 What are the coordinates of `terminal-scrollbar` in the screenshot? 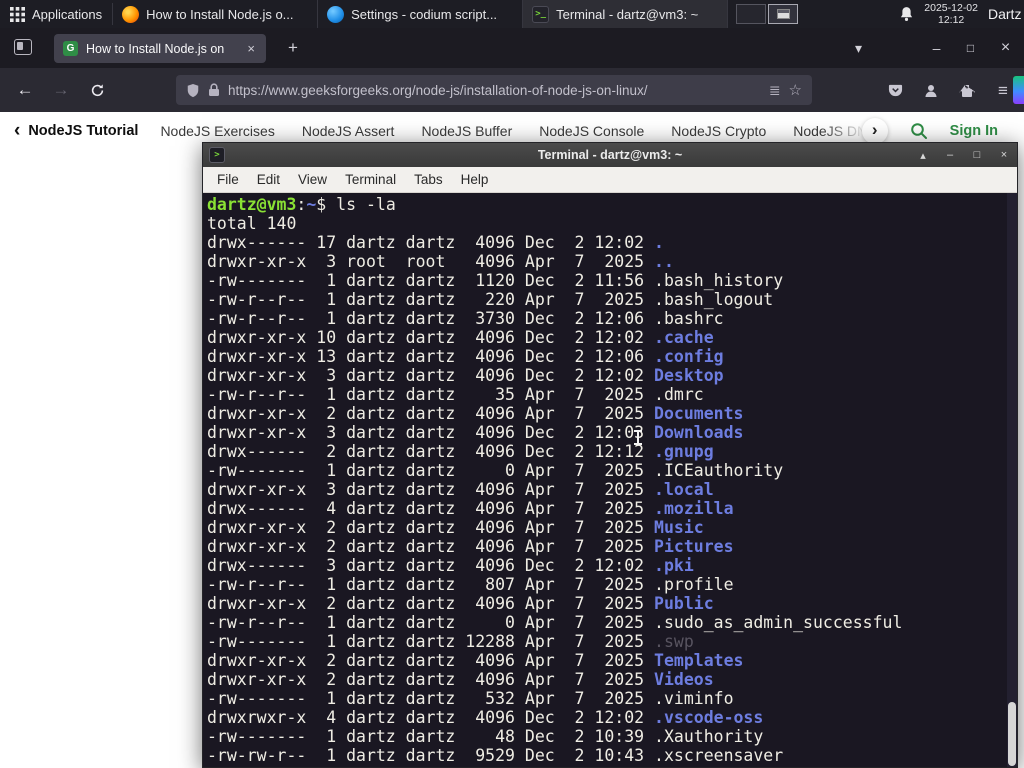 It's located at (1012, 480).